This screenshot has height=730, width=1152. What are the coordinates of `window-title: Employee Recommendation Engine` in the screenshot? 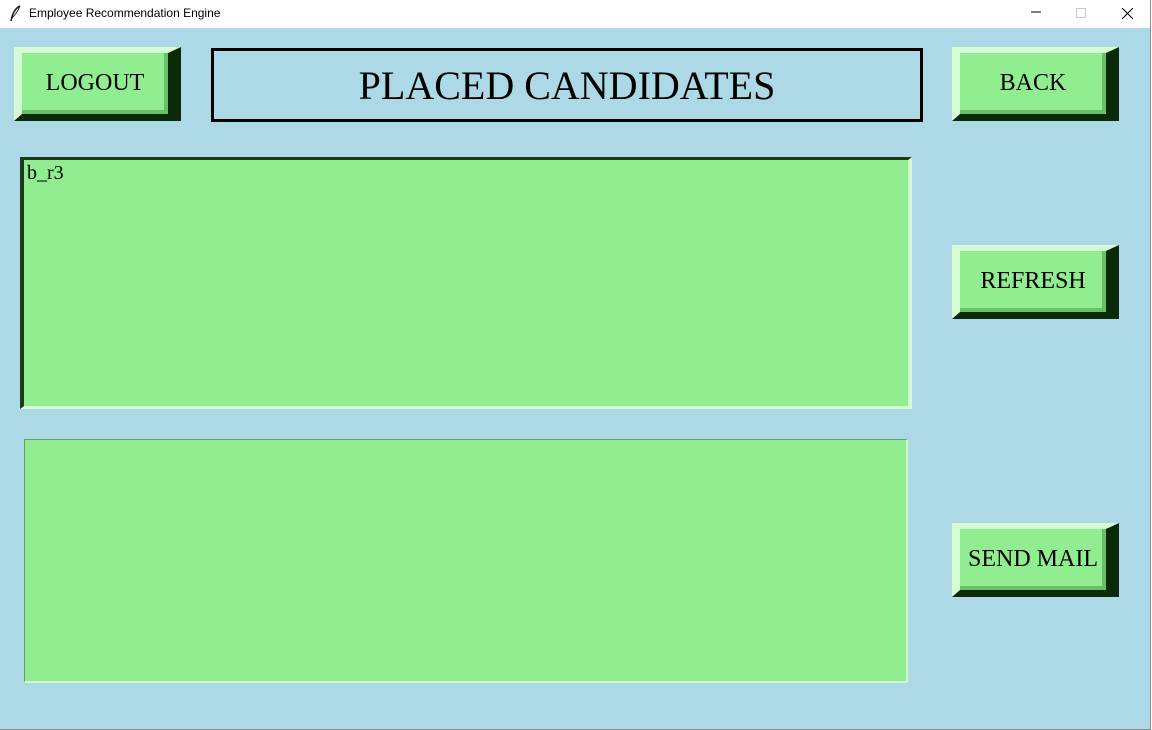 It's located at (125, 13).